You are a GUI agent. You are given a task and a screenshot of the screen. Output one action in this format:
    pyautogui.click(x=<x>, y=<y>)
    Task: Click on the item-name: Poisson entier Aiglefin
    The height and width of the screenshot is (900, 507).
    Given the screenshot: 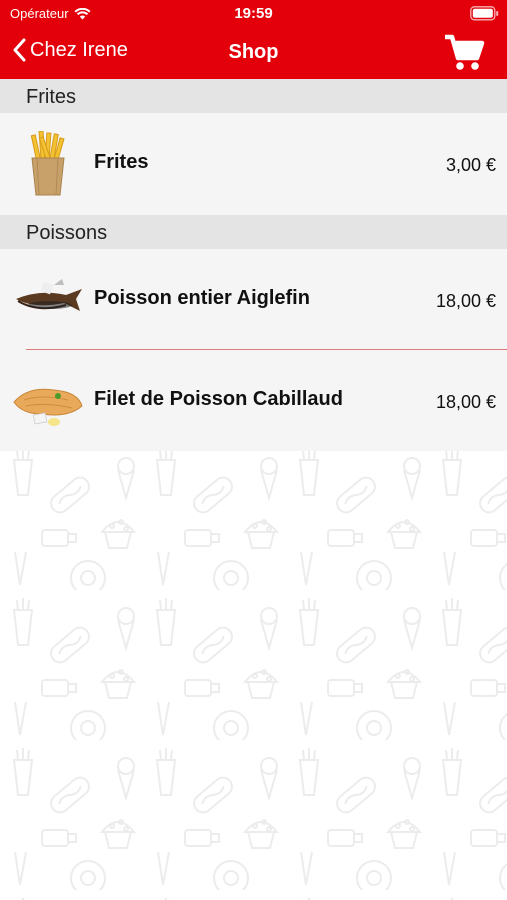 What is the action you would take?
    pyautogui.click(x=202, y=298)
    